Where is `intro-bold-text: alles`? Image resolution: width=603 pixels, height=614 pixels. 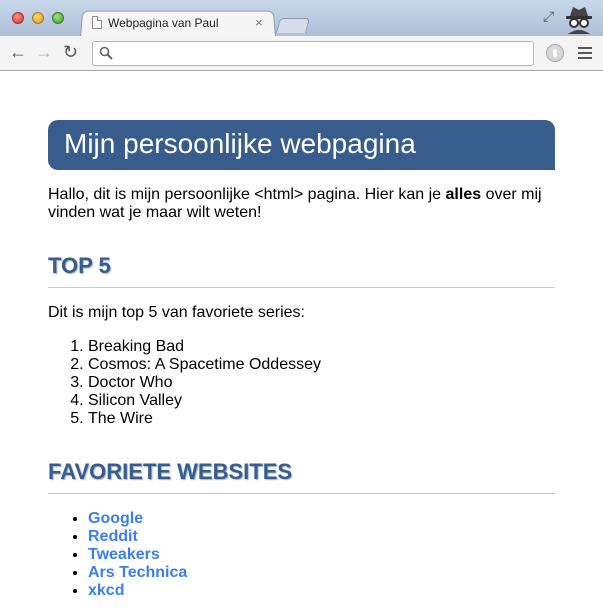
intro-bold-text: alles is located at coordinates (463, 194).